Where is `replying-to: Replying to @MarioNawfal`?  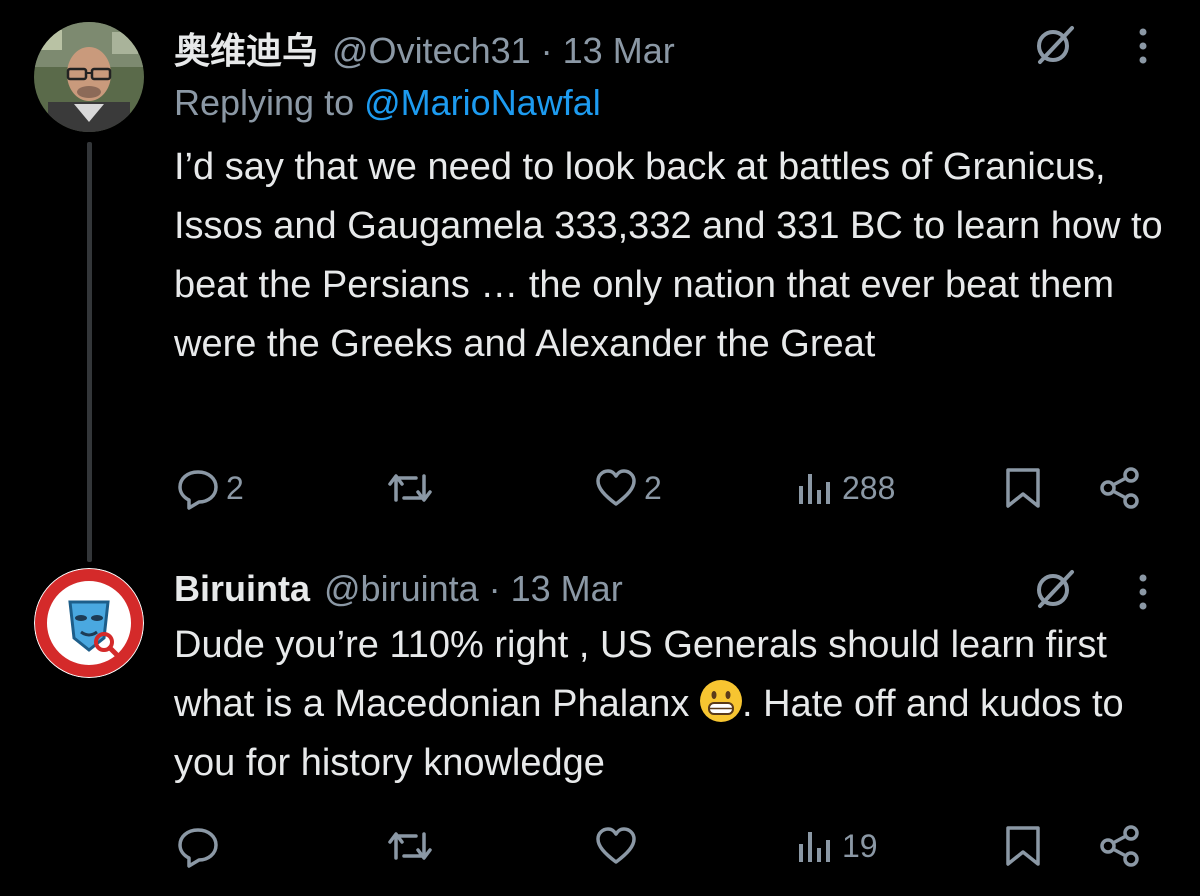 replying-to: Replying to @MarioNawfal is located at coordinates (387, 103).